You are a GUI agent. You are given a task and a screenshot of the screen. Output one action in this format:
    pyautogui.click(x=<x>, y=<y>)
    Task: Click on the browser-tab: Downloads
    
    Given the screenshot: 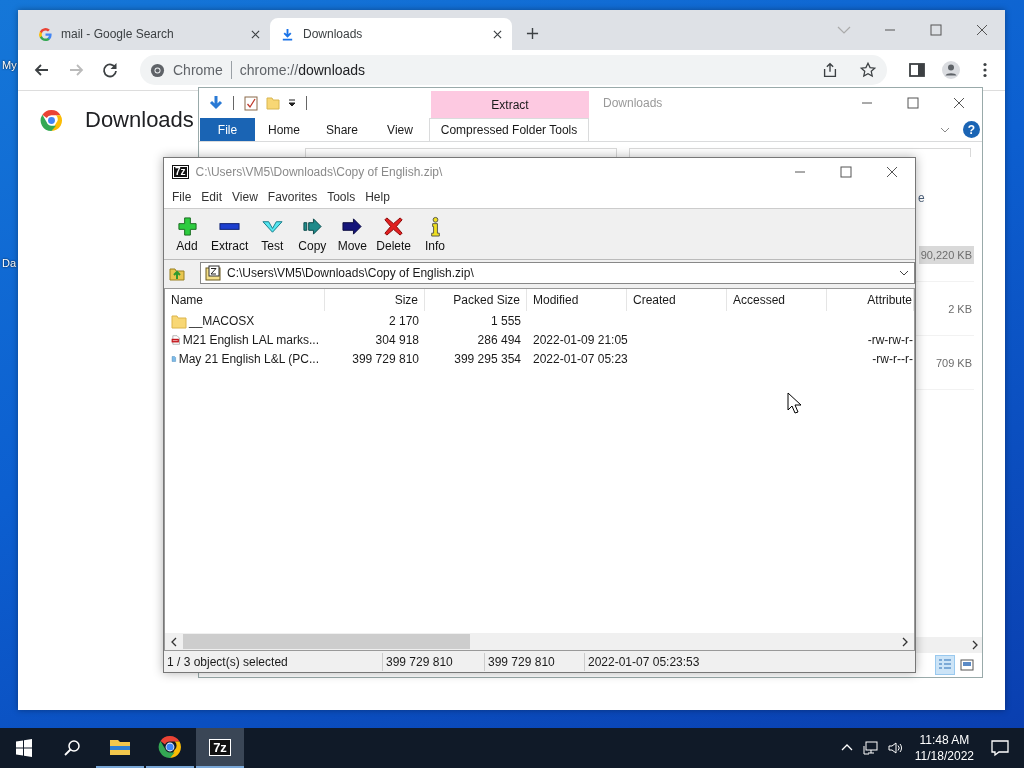 What is the action you would take?
    pyautogui.click(x=391, y=34)
    